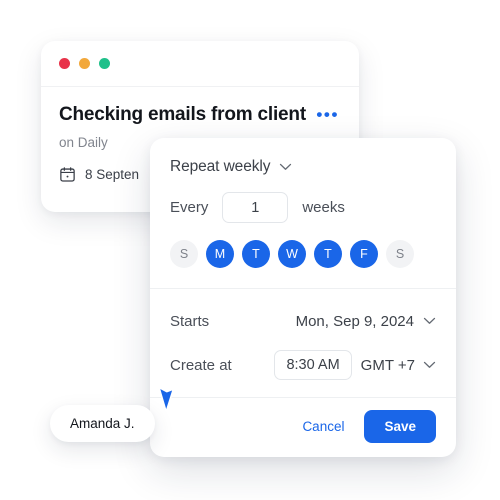  What do you see at coordinates (303, 157) in the screenshot?
I see `repeat-frequency-dropdown: Repeat weekly` at bounding box center [303, 157].